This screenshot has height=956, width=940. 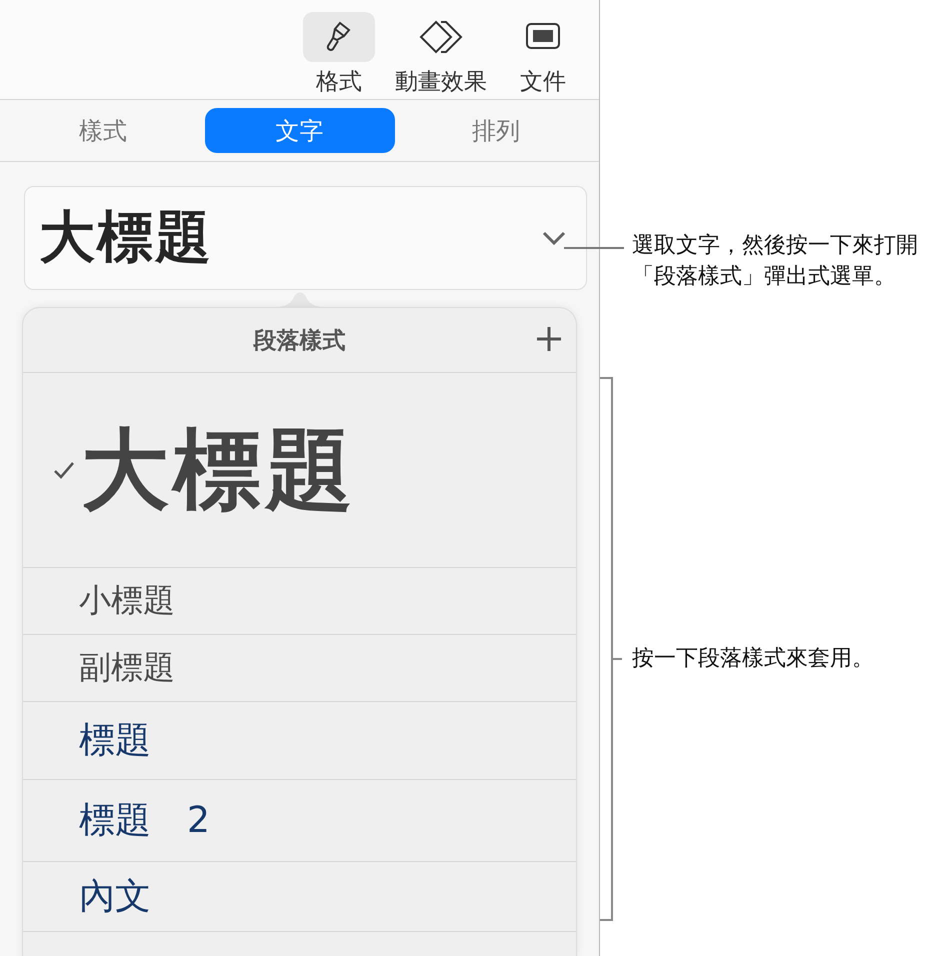 What do you see at coordinates (549, 339) in the screenshot?
I see `add-button` at bounding box center [549, 339].